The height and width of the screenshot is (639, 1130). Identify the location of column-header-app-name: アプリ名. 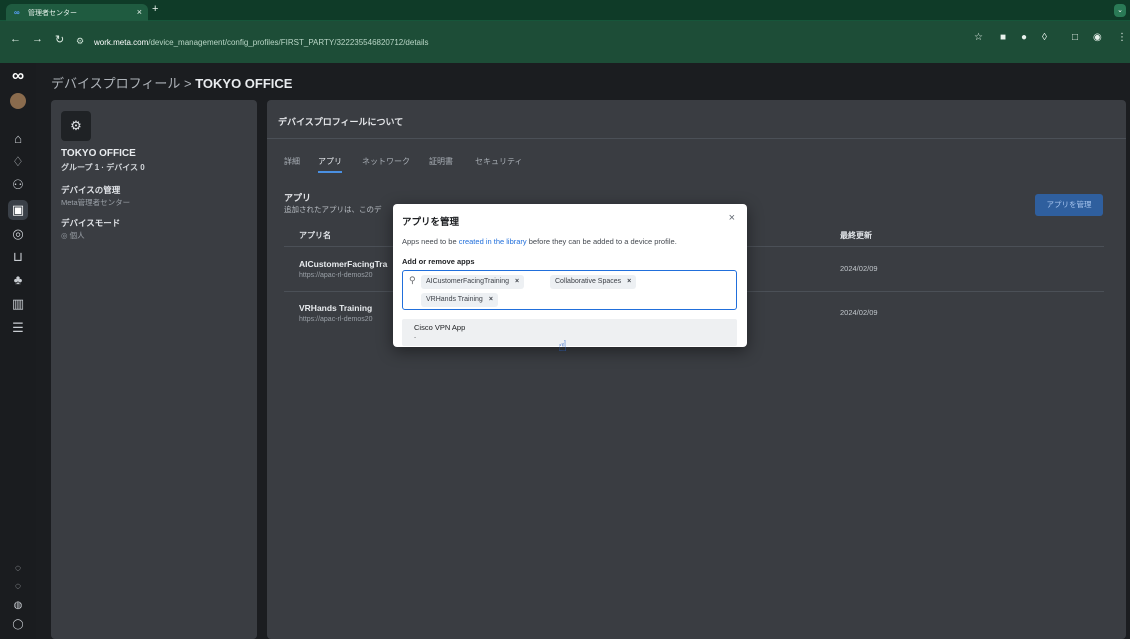
(315, 235).